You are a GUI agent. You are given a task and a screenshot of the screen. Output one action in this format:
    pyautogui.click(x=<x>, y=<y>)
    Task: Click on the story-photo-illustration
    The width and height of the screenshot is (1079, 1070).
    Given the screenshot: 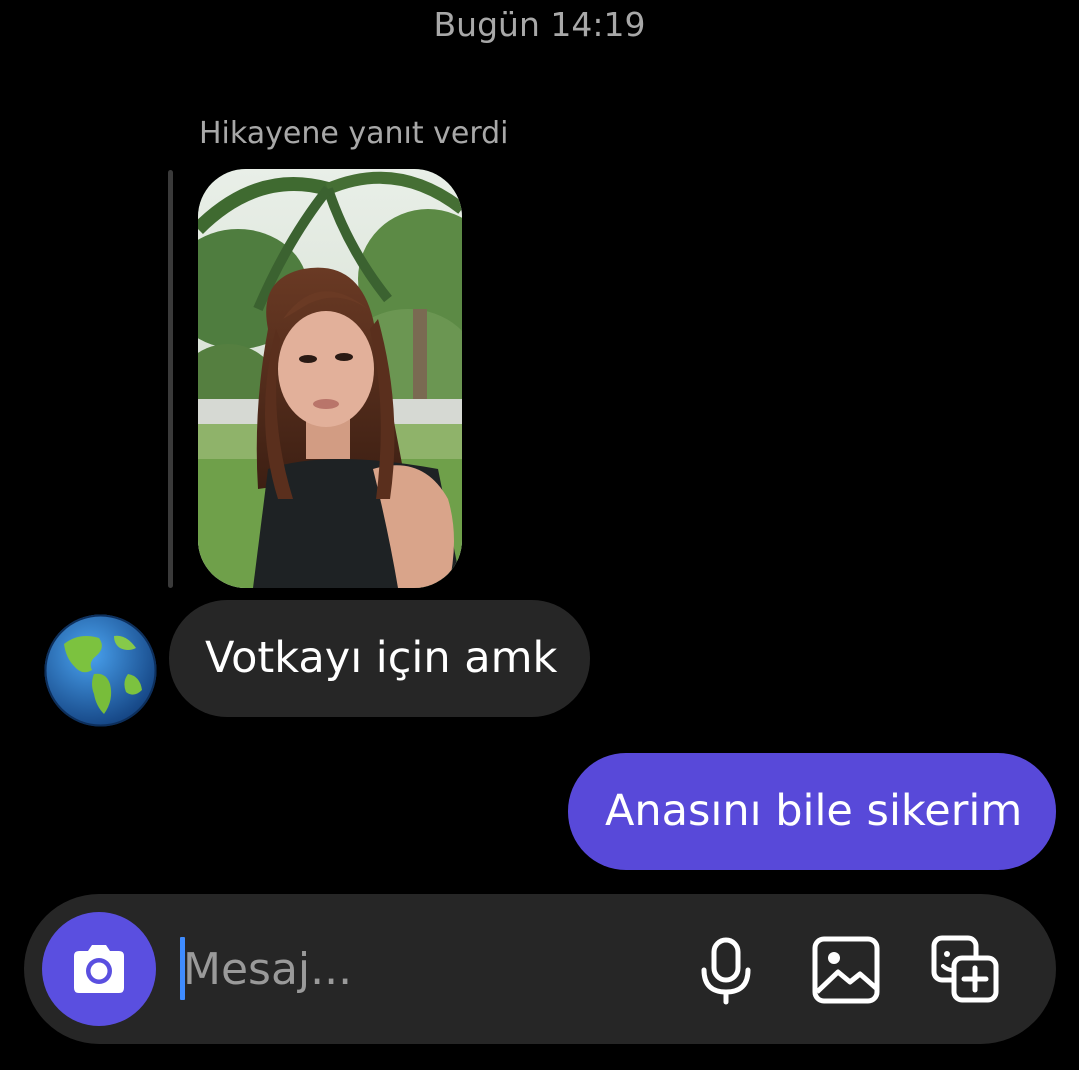 What is the action you would take?
    pyautogui.click(x=330, y=378)
    